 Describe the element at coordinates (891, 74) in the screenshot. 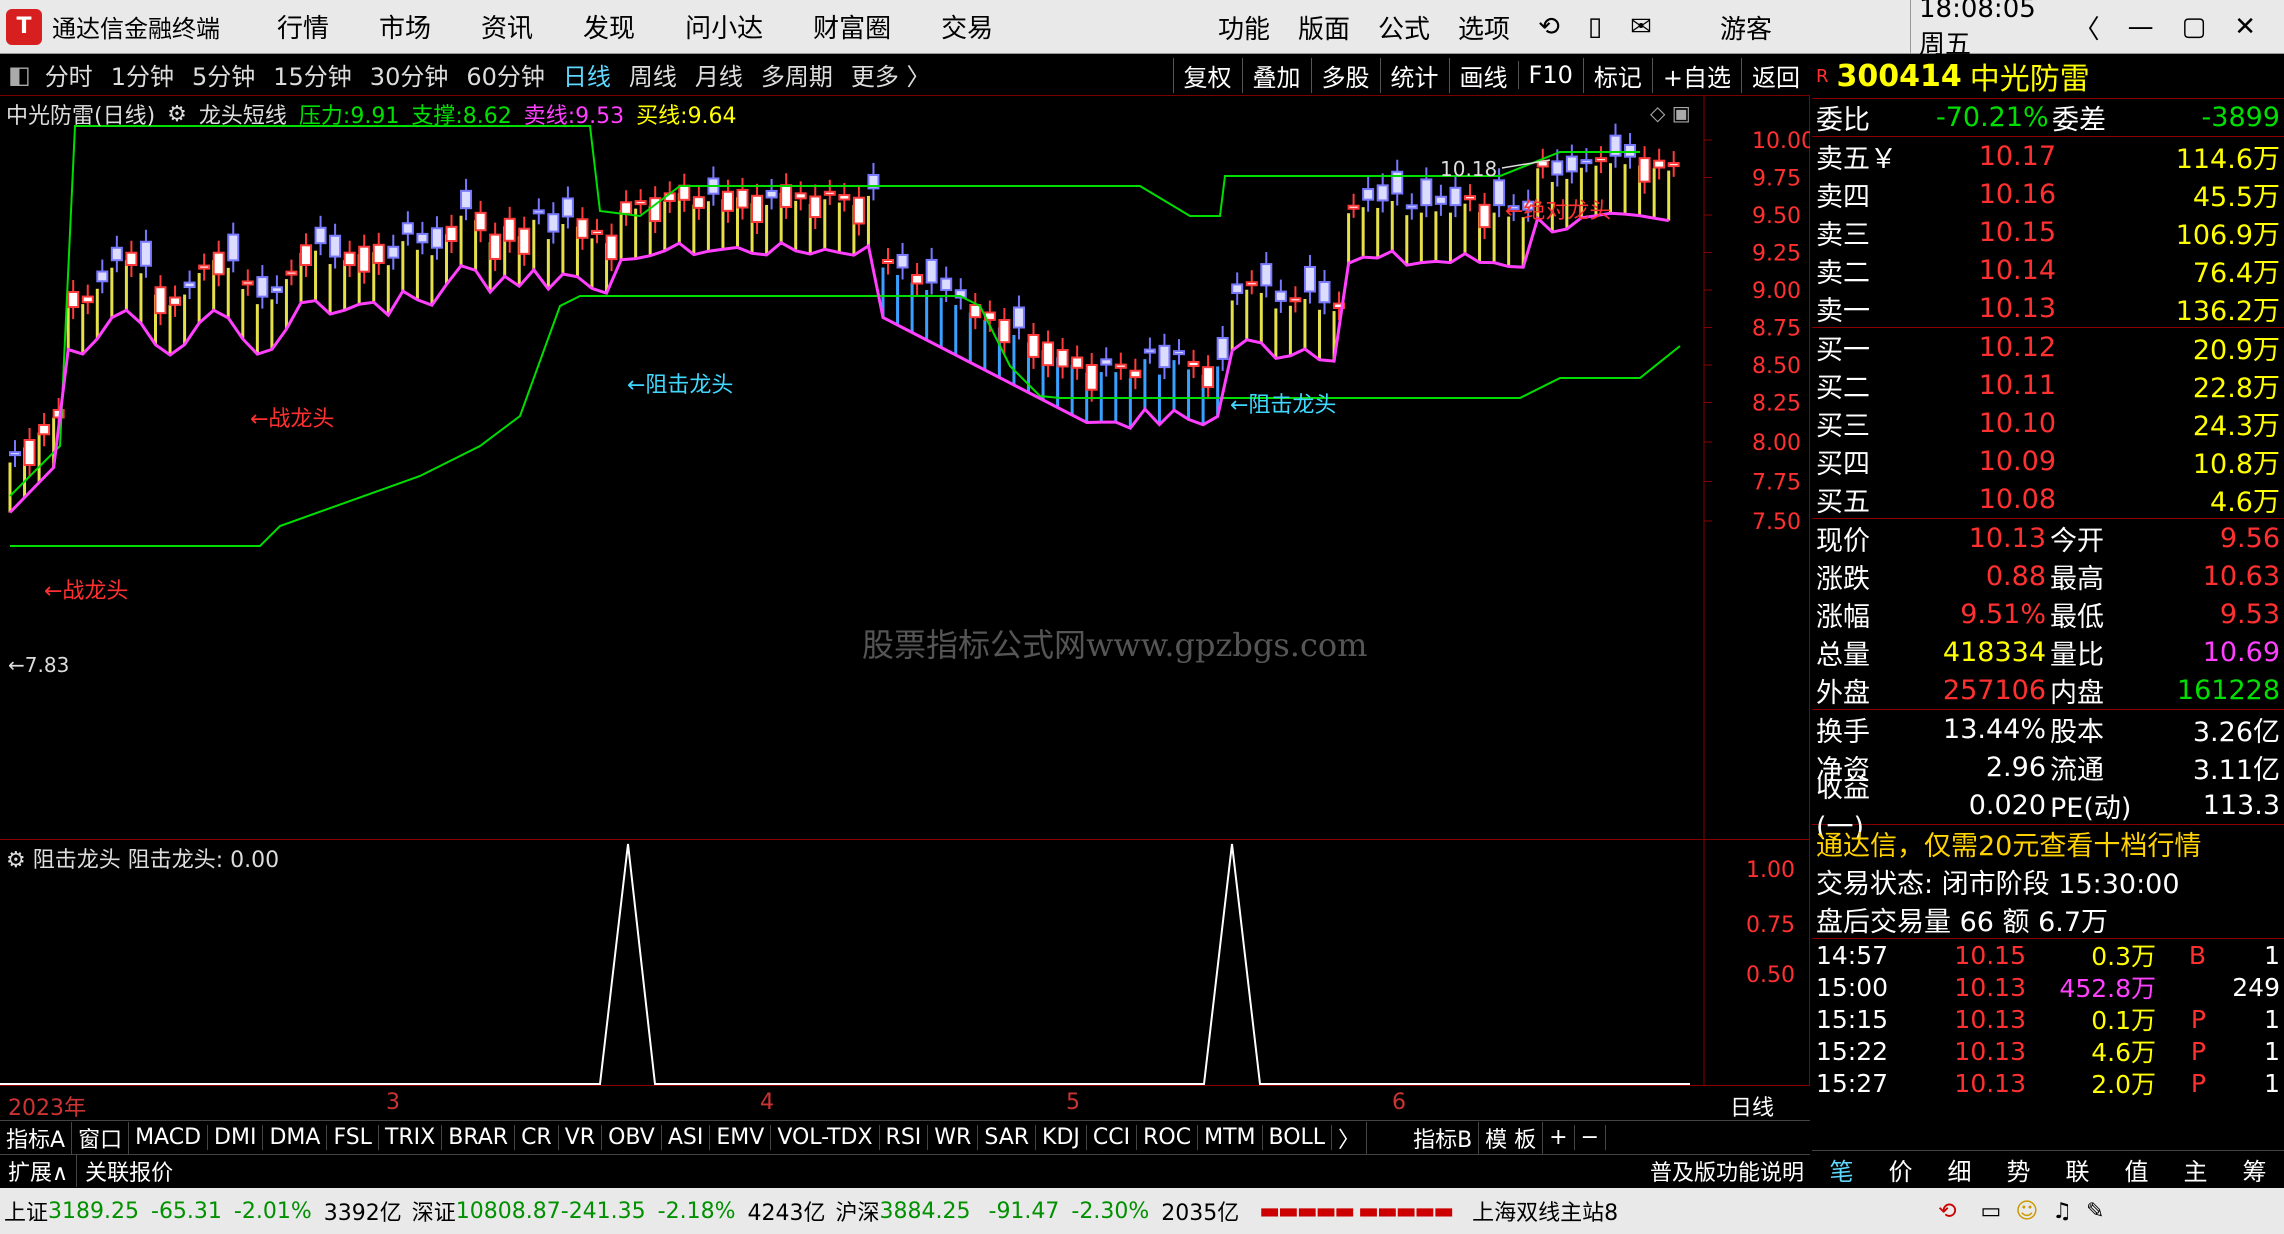

I see `tab-more: 更多 〉` at that location.